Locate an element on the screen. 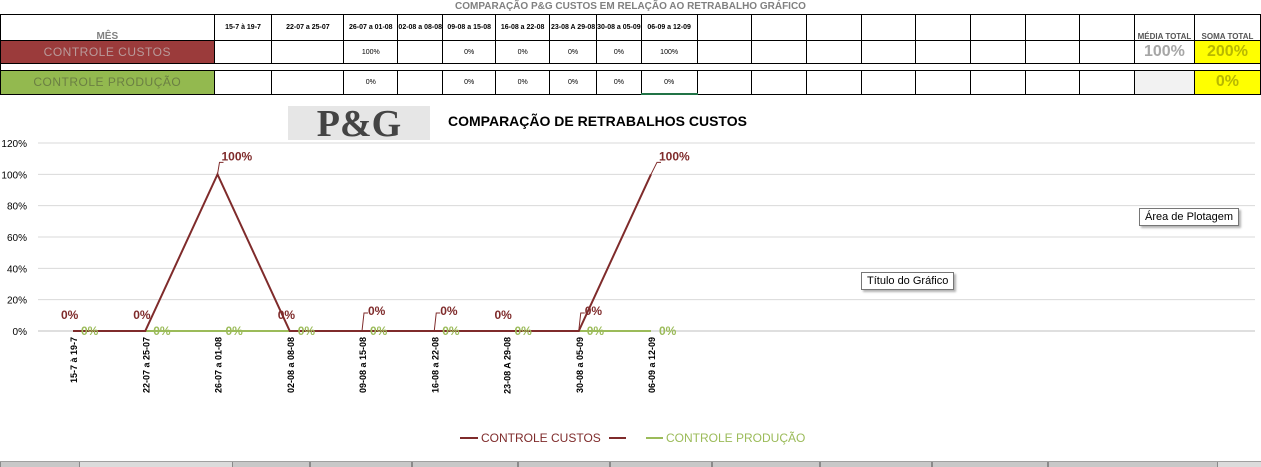  week-header: 30-08 a 05-09 is located at coordinates (619, 27).